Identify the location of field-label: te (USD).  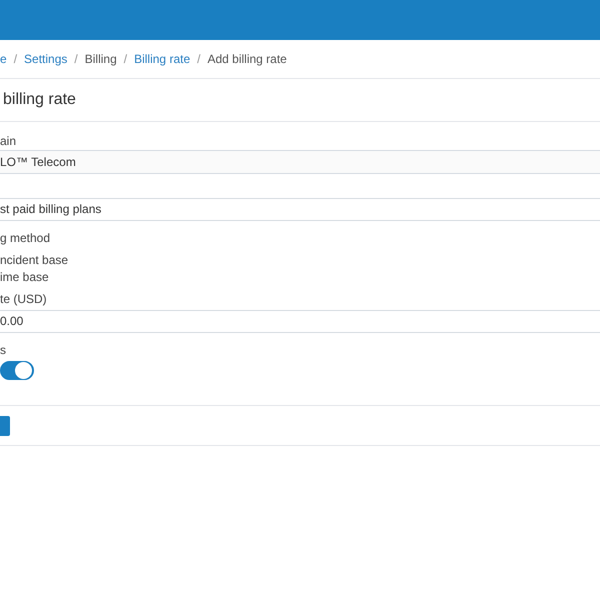
(24, 299).